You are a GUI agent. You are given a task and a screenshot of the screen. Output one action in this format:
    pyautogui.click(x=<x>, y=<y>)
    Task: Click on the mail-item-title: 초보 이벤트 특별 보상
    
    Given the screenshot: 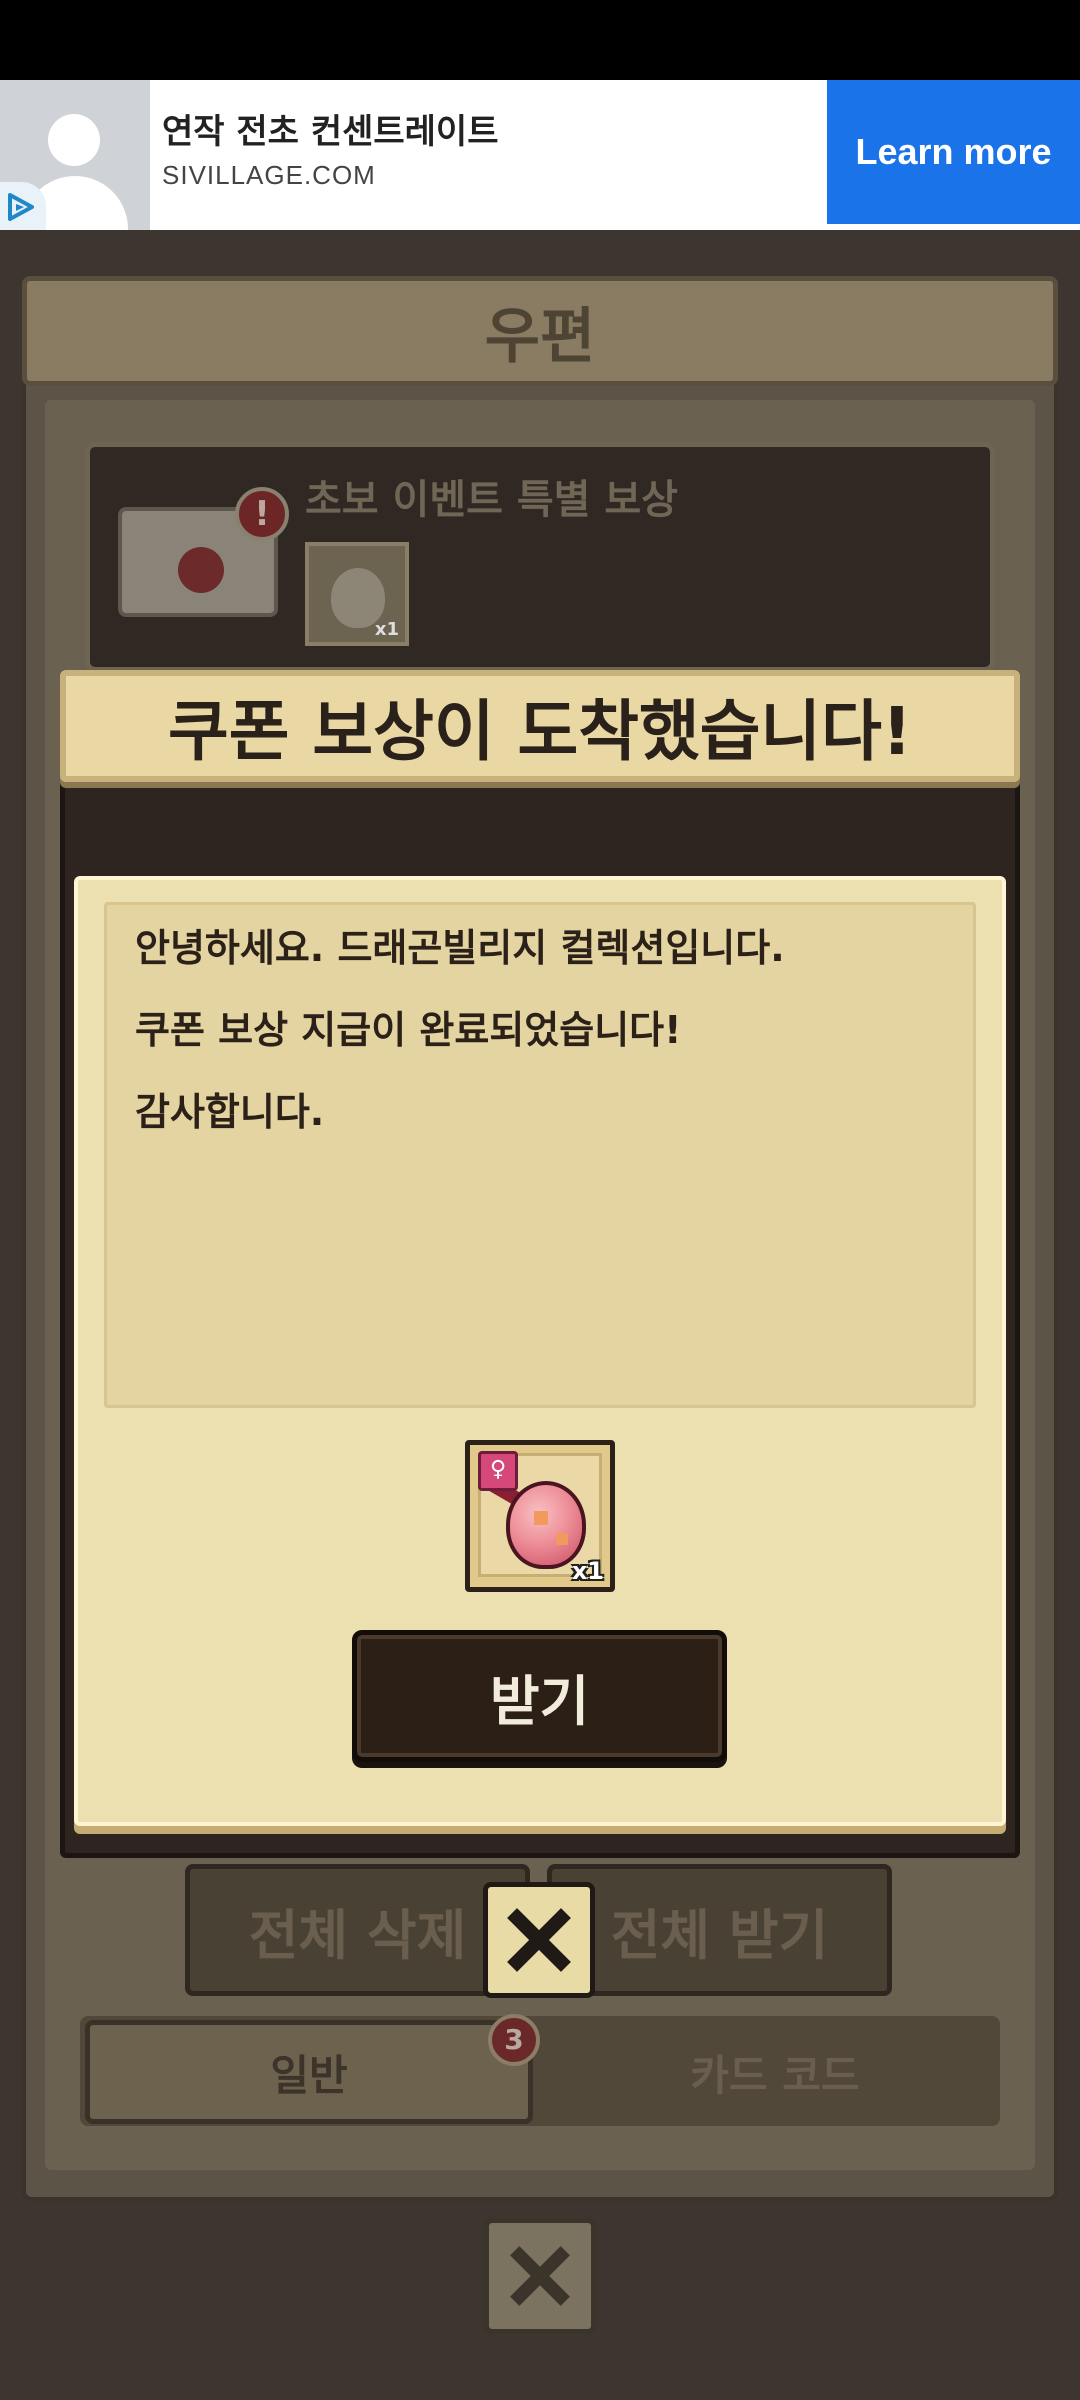 What is the action you would take?
    pyautogui.click(x=491, y=500)
    